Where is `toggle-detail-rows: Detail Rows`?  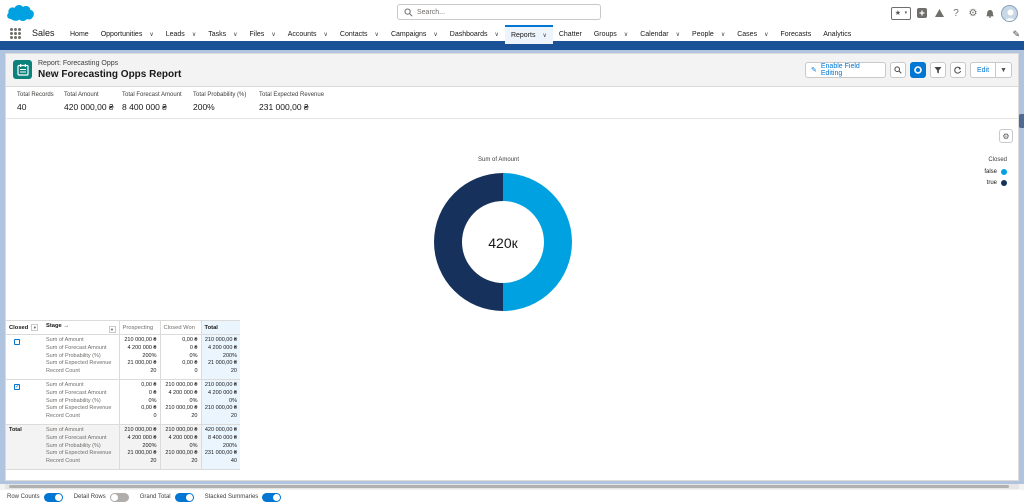 toggle-detail-rows: Detail Rows is located at coordinates (101, 497).